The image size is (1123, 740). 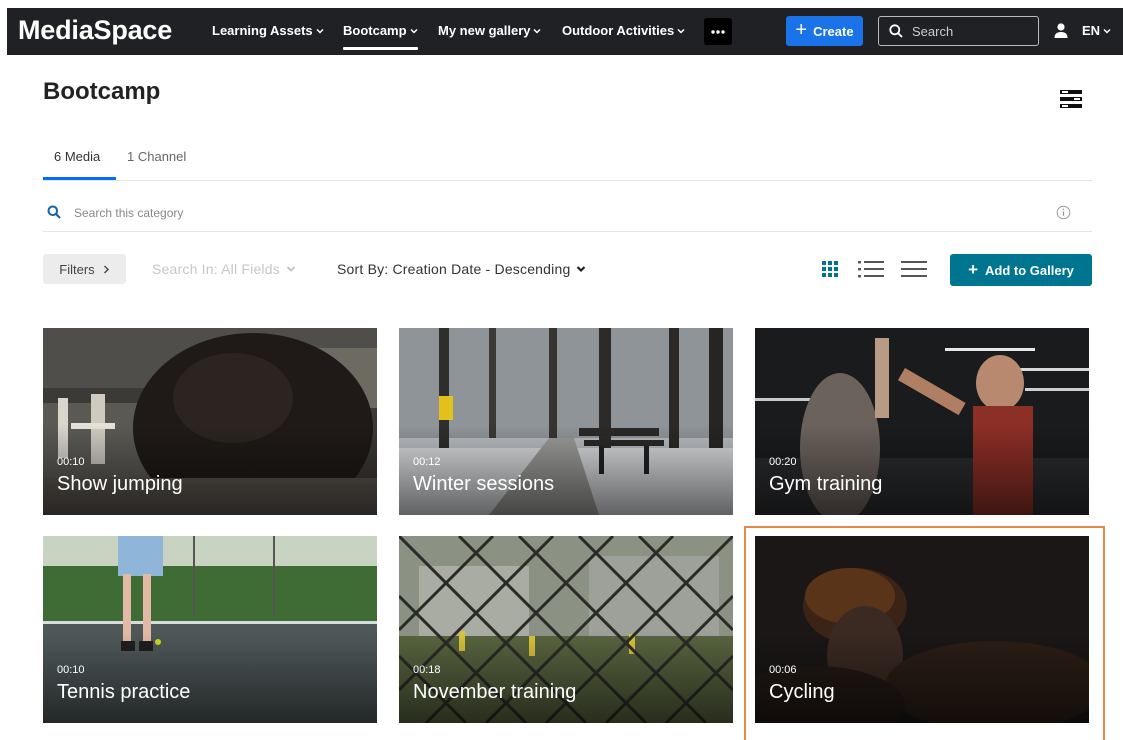 I want to click on page-title: Bootcamp, so click(x=102, y=91).